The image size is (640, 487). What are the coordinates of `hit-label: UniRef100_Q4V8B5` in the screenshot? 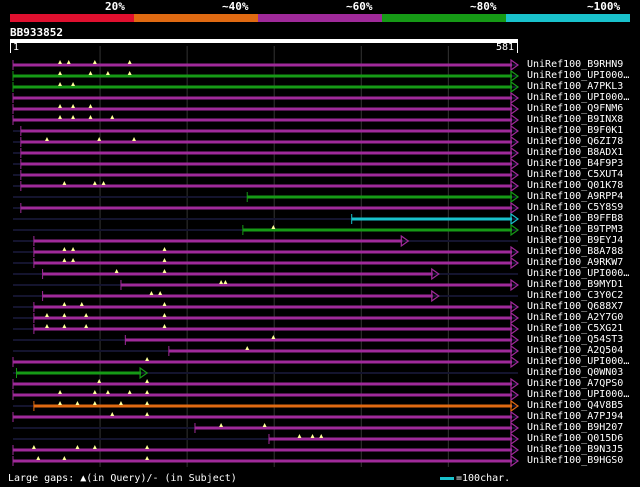 It's located at (575, 405).